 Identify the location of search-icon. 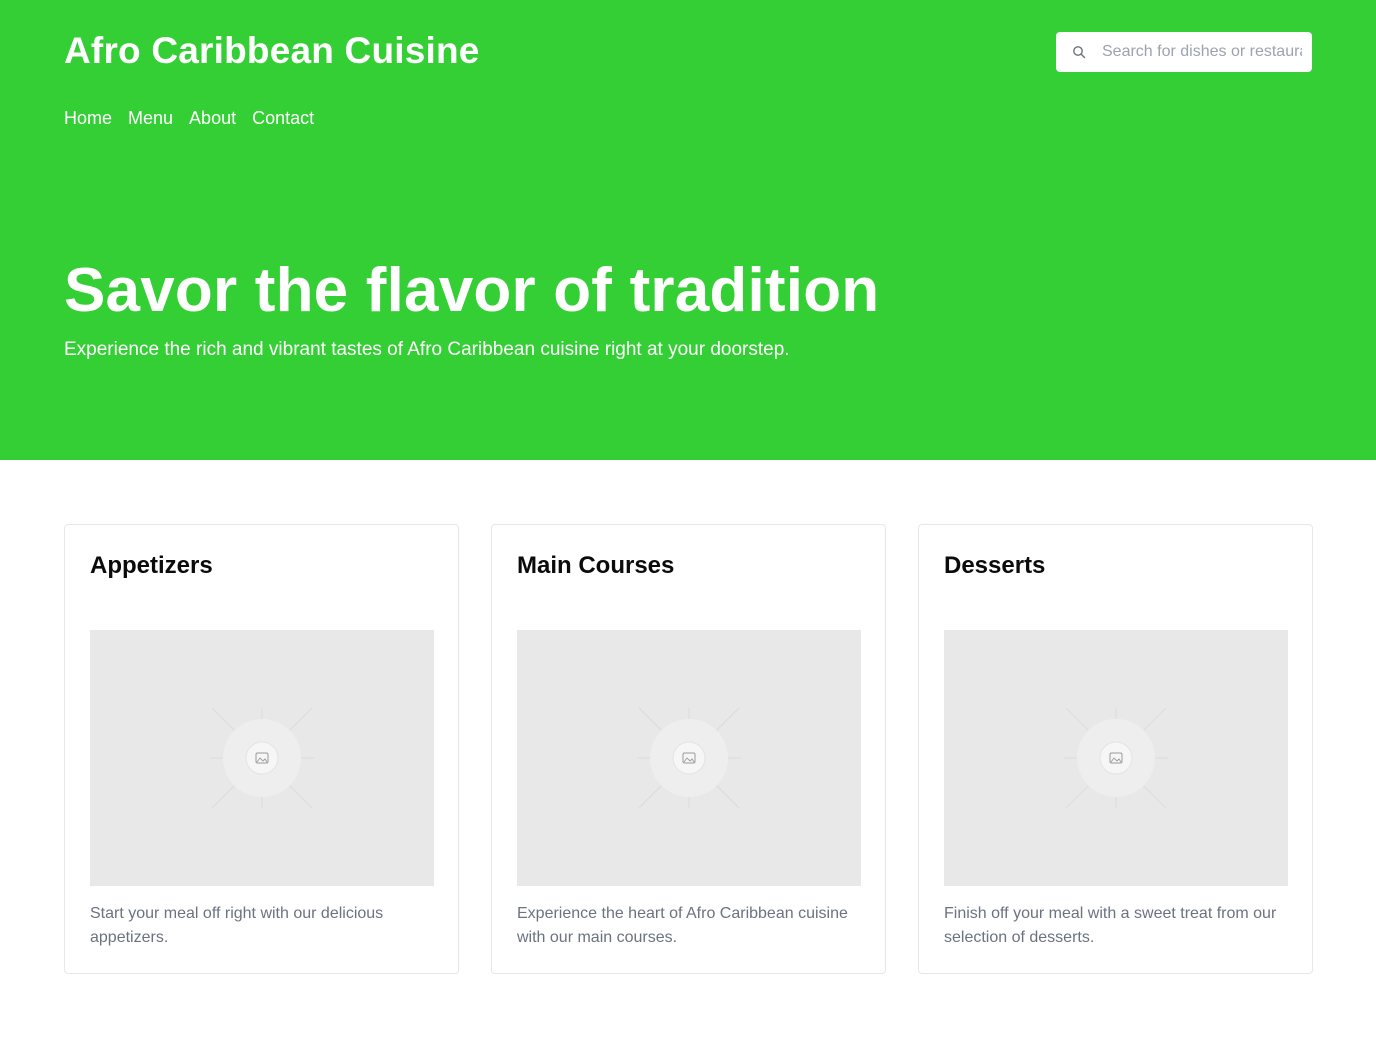
(1079, 52).